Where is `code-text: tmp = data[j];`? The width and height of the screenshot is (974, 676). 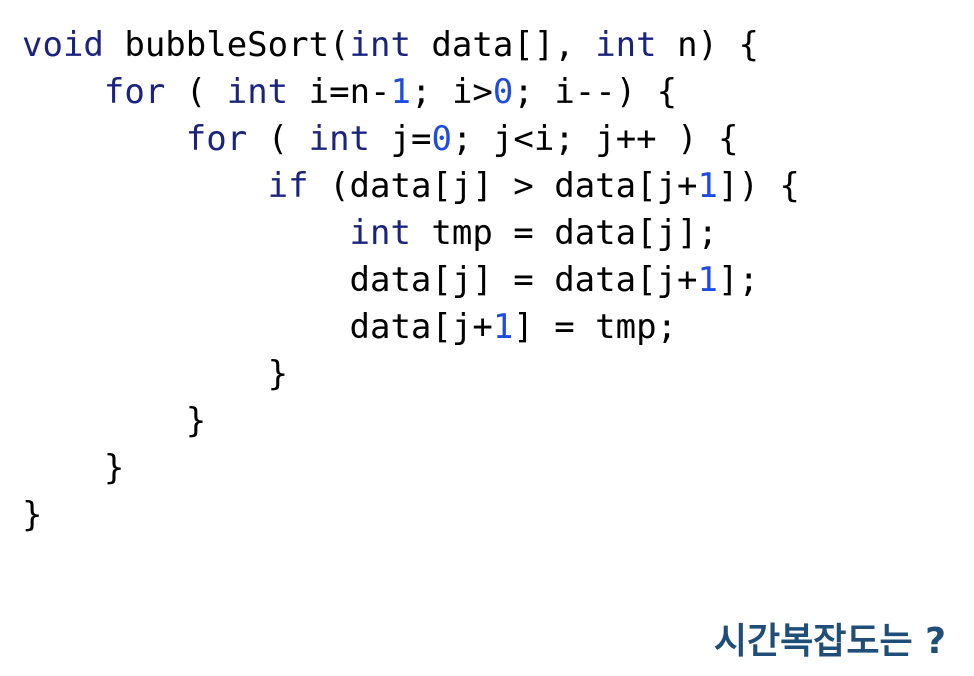 code-text: tmp = data[j]; is located at coordinates (564, 233).